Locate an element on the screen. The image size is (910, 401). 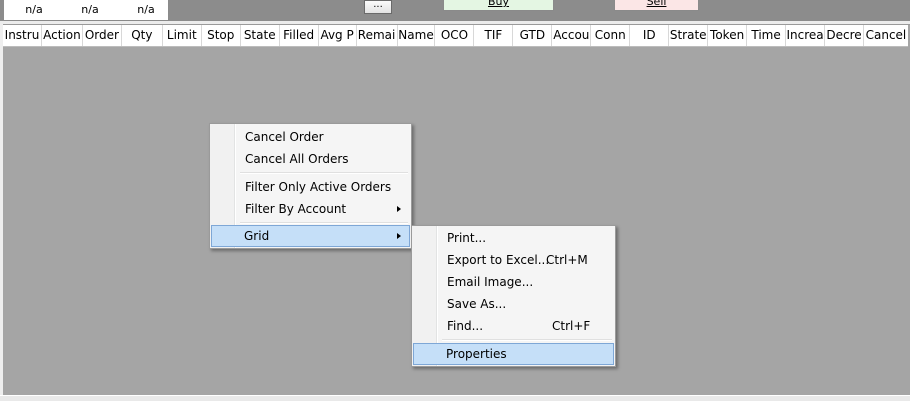
menu-item-label: Filter Only Active Orders is located at coordinates (318, 187).